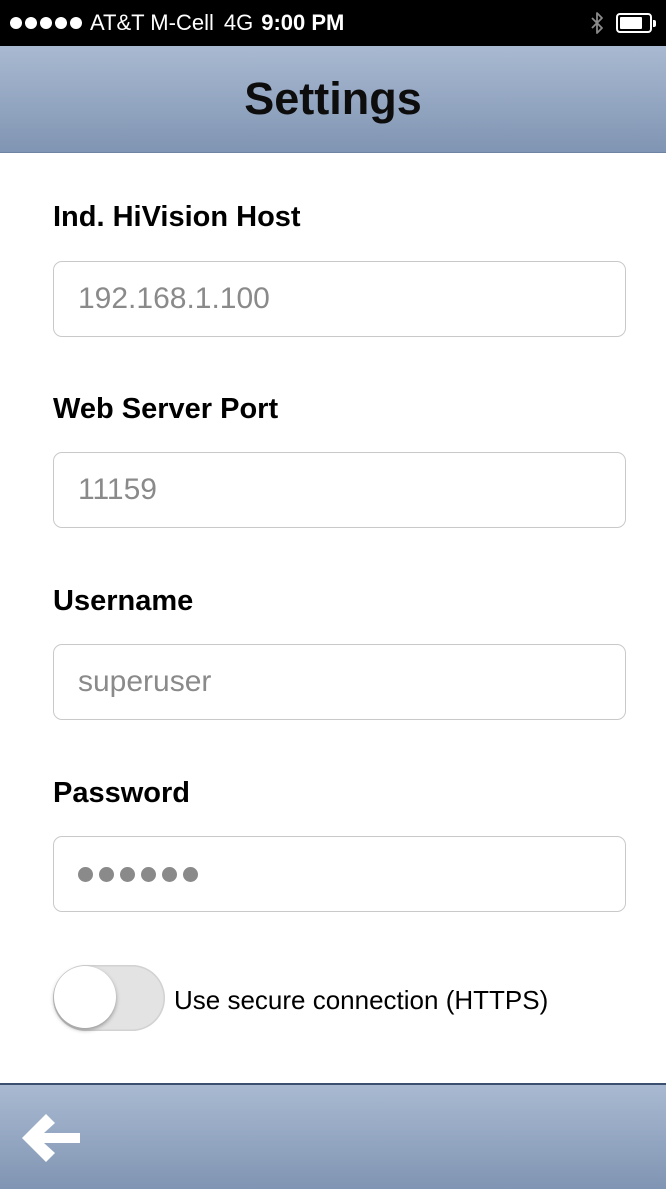 The height and width of the screenshot is (1189, 666). Describe the element at coordinates (123, 601) in the screenshot. I see `username-label: Username` at that location.